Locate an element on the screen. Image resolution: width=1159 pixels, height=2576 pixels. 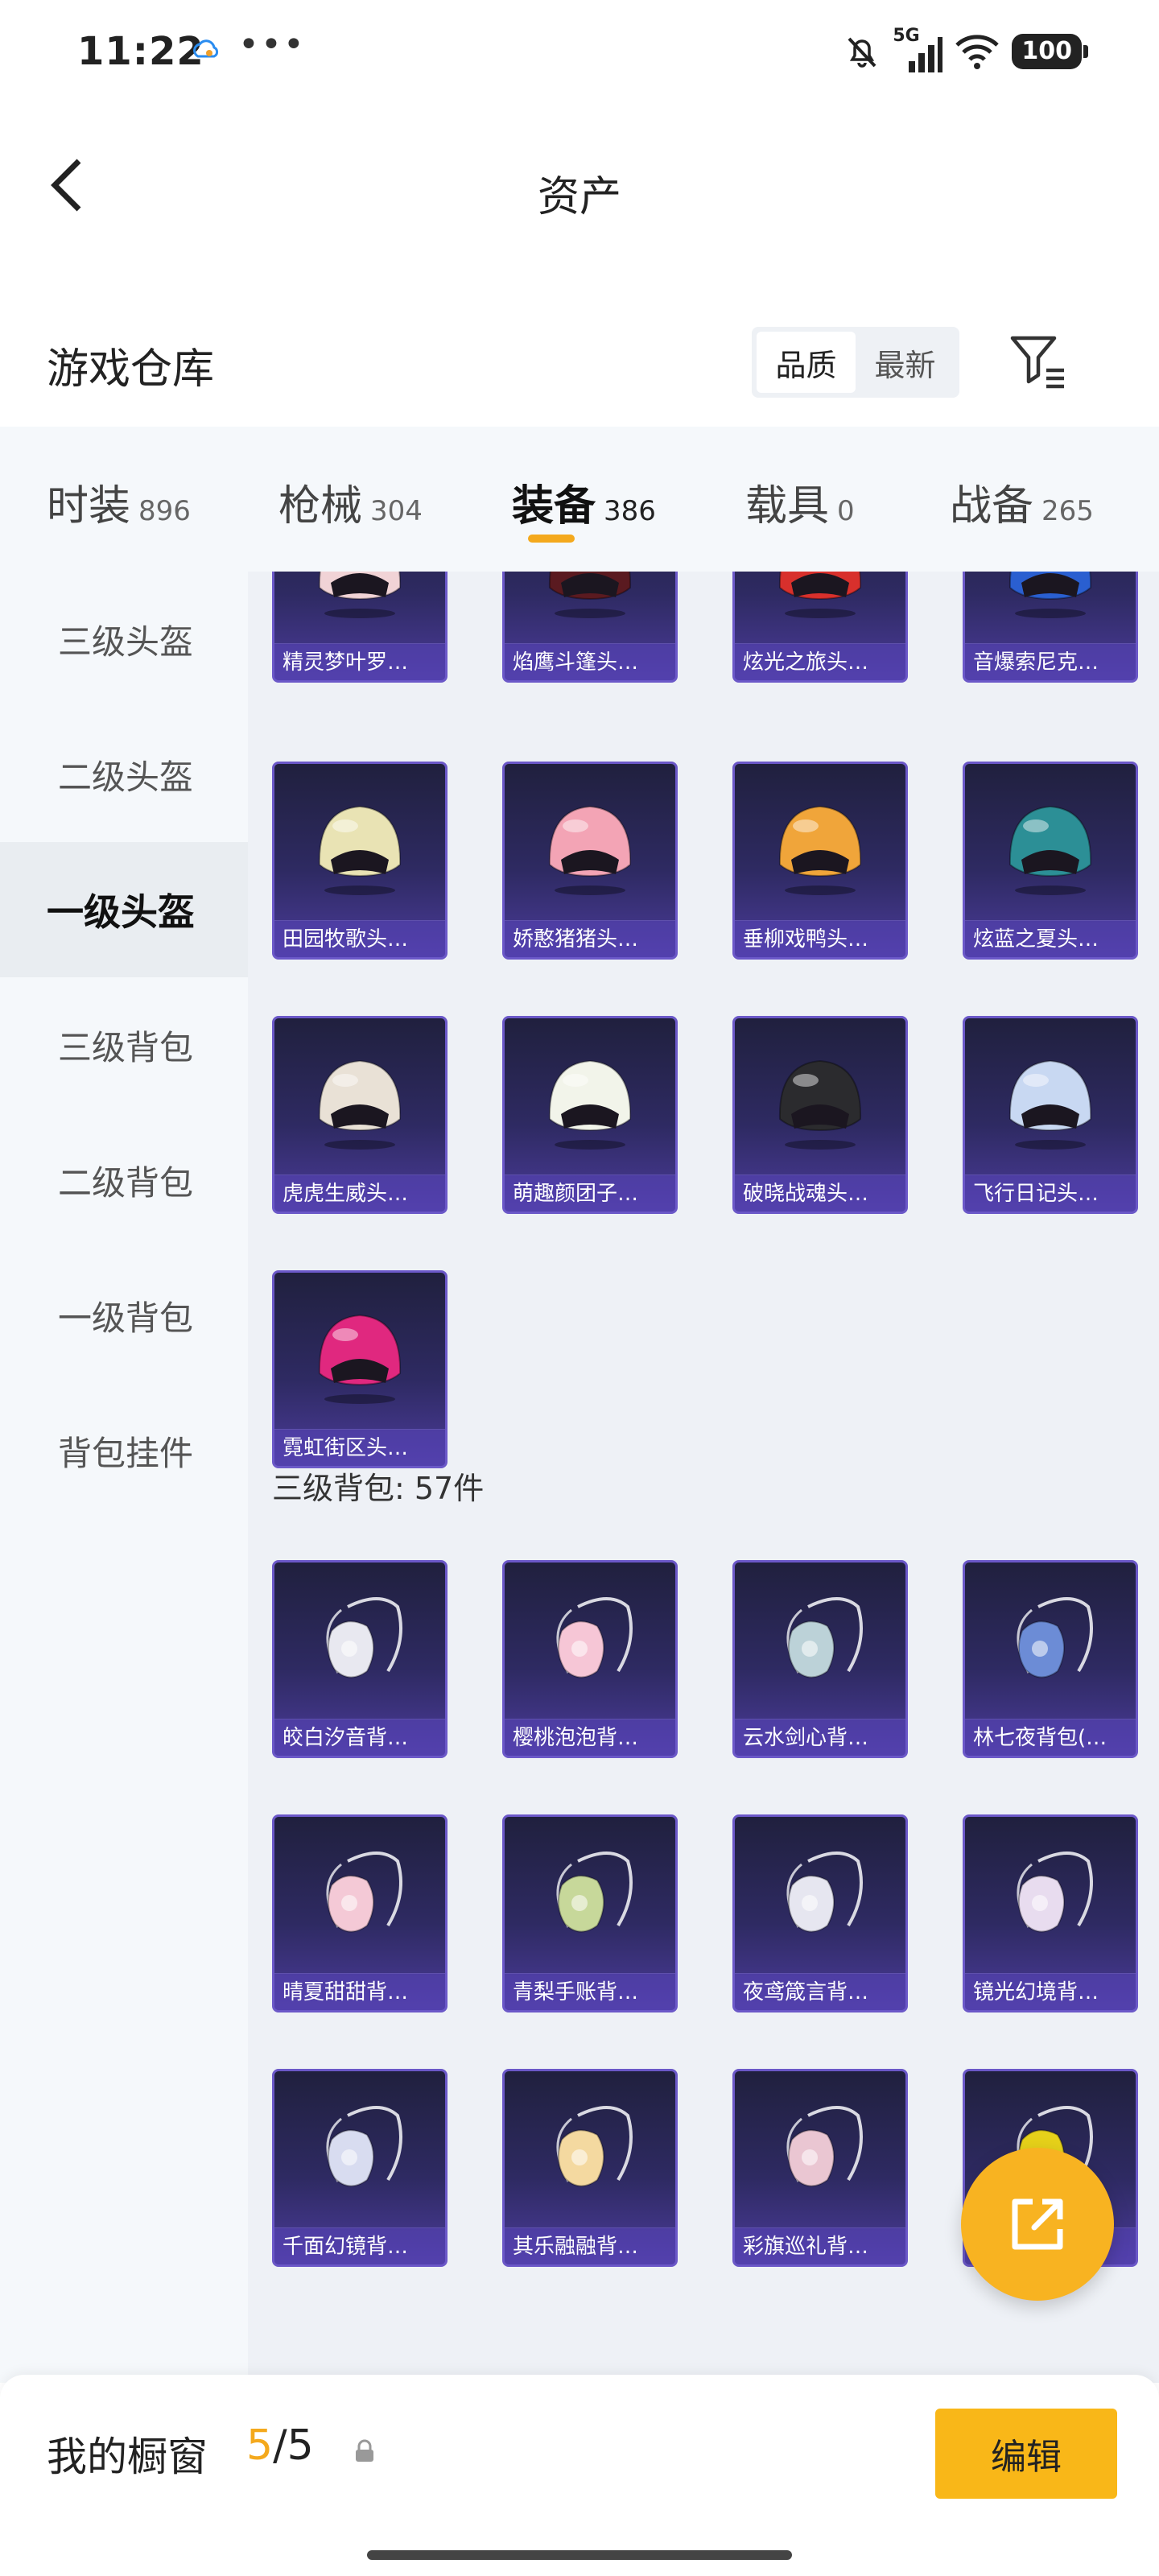
sidebar-item-level2-backpack: 二级背包 is located at coordinates (124, 1180).